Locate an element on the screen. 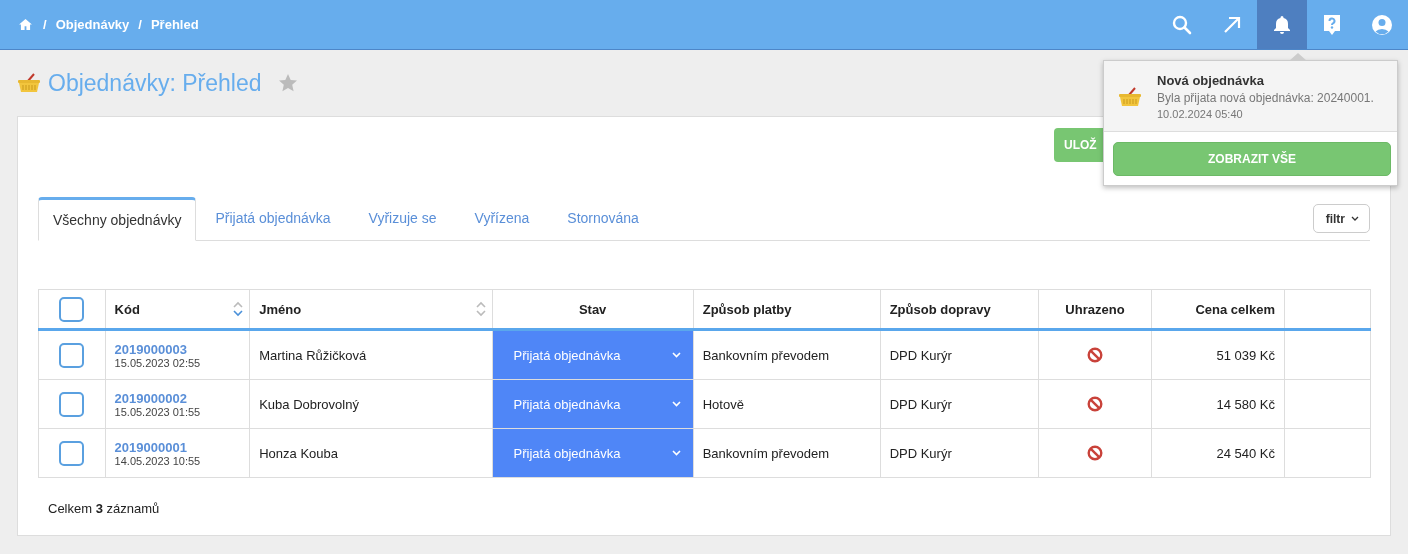  column-header: Způsob dopravy is located at coordinates (959, 309).